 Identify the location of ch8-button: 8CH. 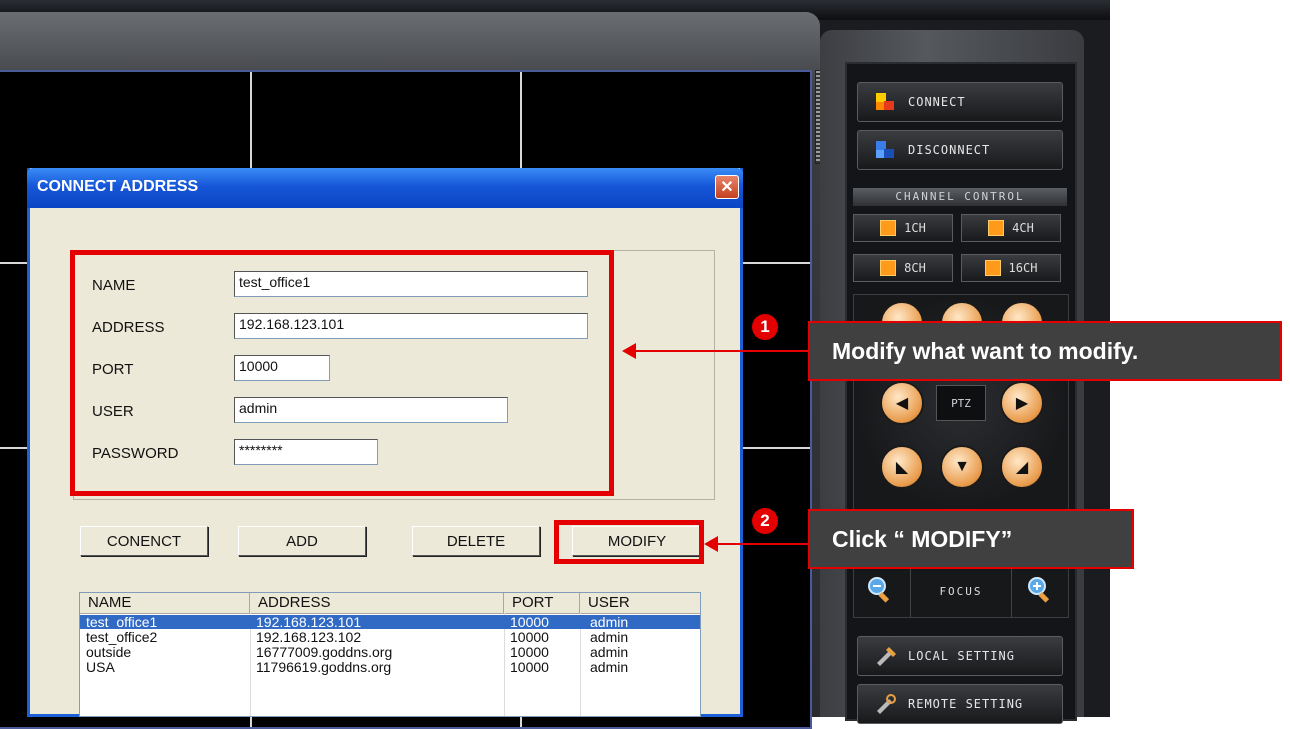
(903, 268).